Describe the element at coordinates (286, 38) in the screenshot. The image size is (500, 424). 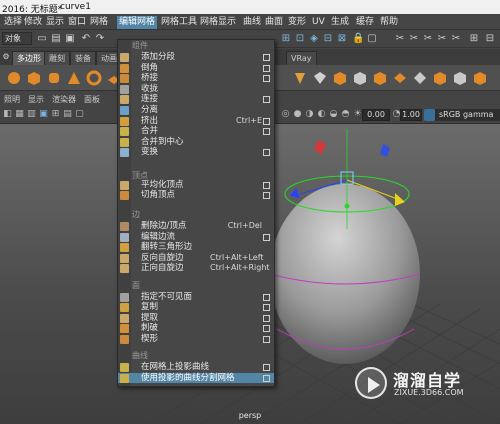
I see `snap-grid-icon: ⊞` at that location.